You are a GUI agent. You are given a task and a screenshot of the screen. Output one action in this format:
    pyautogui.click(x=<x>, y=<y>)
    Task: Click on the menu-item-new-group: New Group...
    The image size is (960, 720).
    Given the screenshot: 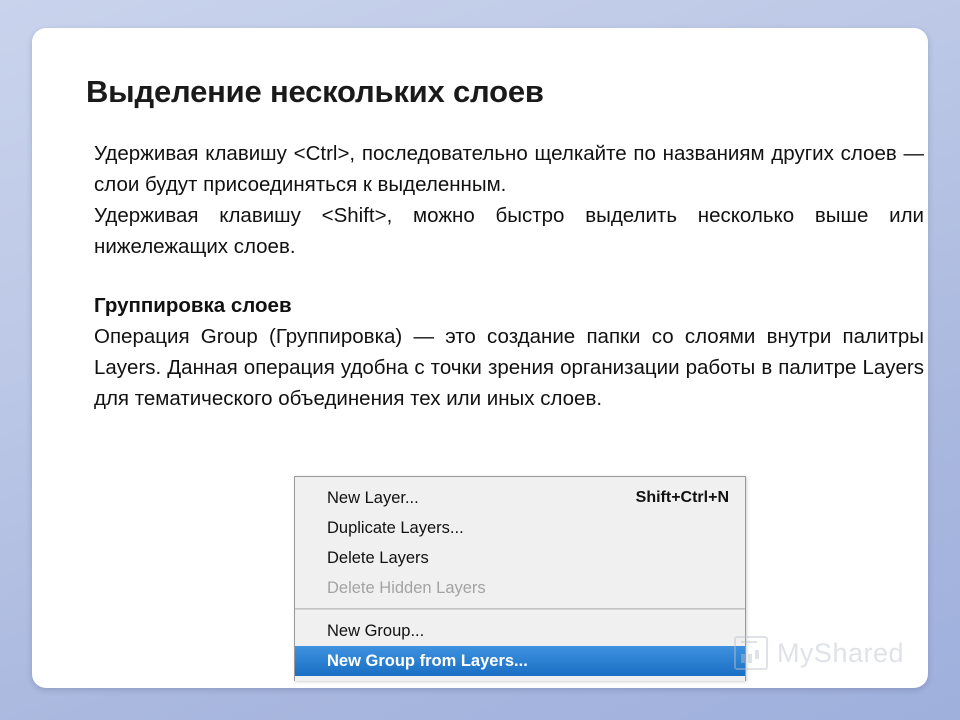 What is the action you would take?
    pyautogui.click(x=520, y=631)
    